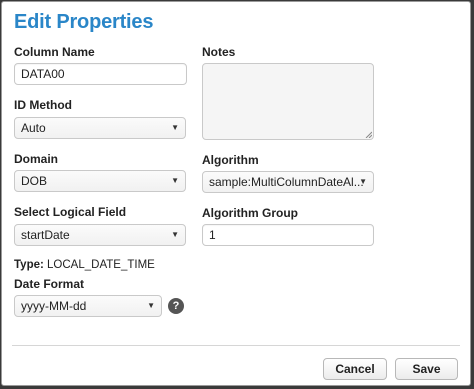  Describe the element at coordinates (219, 52) in the screenshot. I see `notes-label: Notes` at that location.